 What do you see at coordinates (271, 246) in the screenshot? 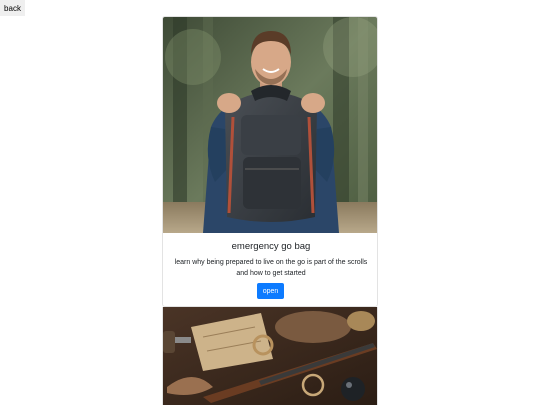
I see `card-title: emergency go bag` at bounding box center [271, 246].